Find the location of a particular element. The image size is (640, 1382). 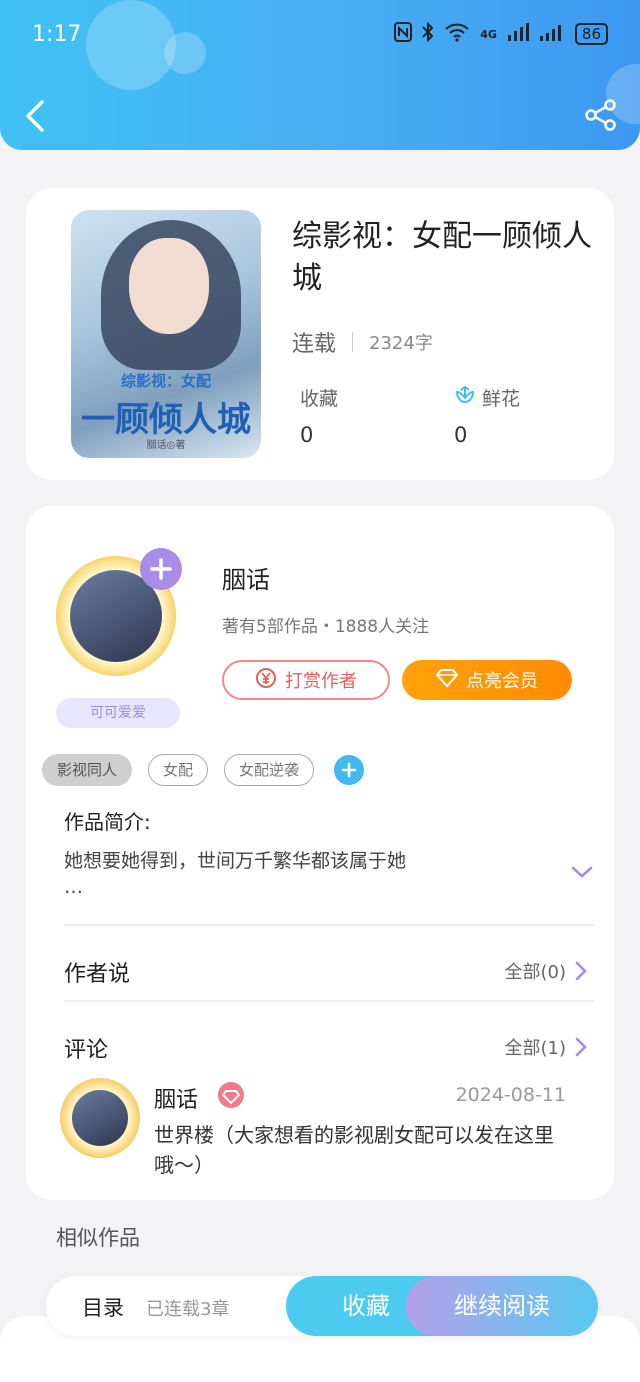

top-header: 1:17 4G 86 is located at coordinates (320, 75).